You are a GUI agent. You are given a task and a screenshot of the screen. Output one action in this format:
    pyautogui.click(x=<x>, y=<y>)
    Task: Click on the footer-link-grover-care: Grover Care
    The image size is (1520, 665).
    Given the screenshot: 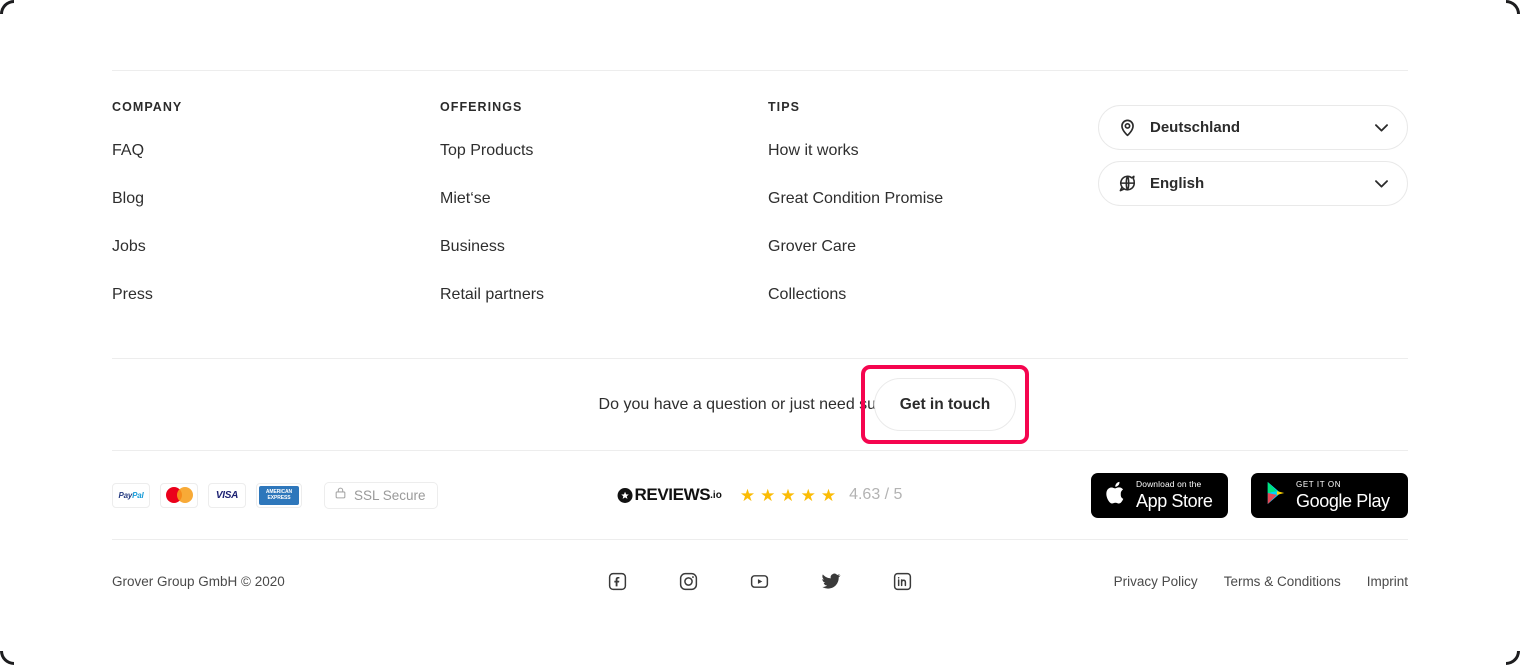 What is the action you would take?
    pyautogui.click(x=933, y=247)
    